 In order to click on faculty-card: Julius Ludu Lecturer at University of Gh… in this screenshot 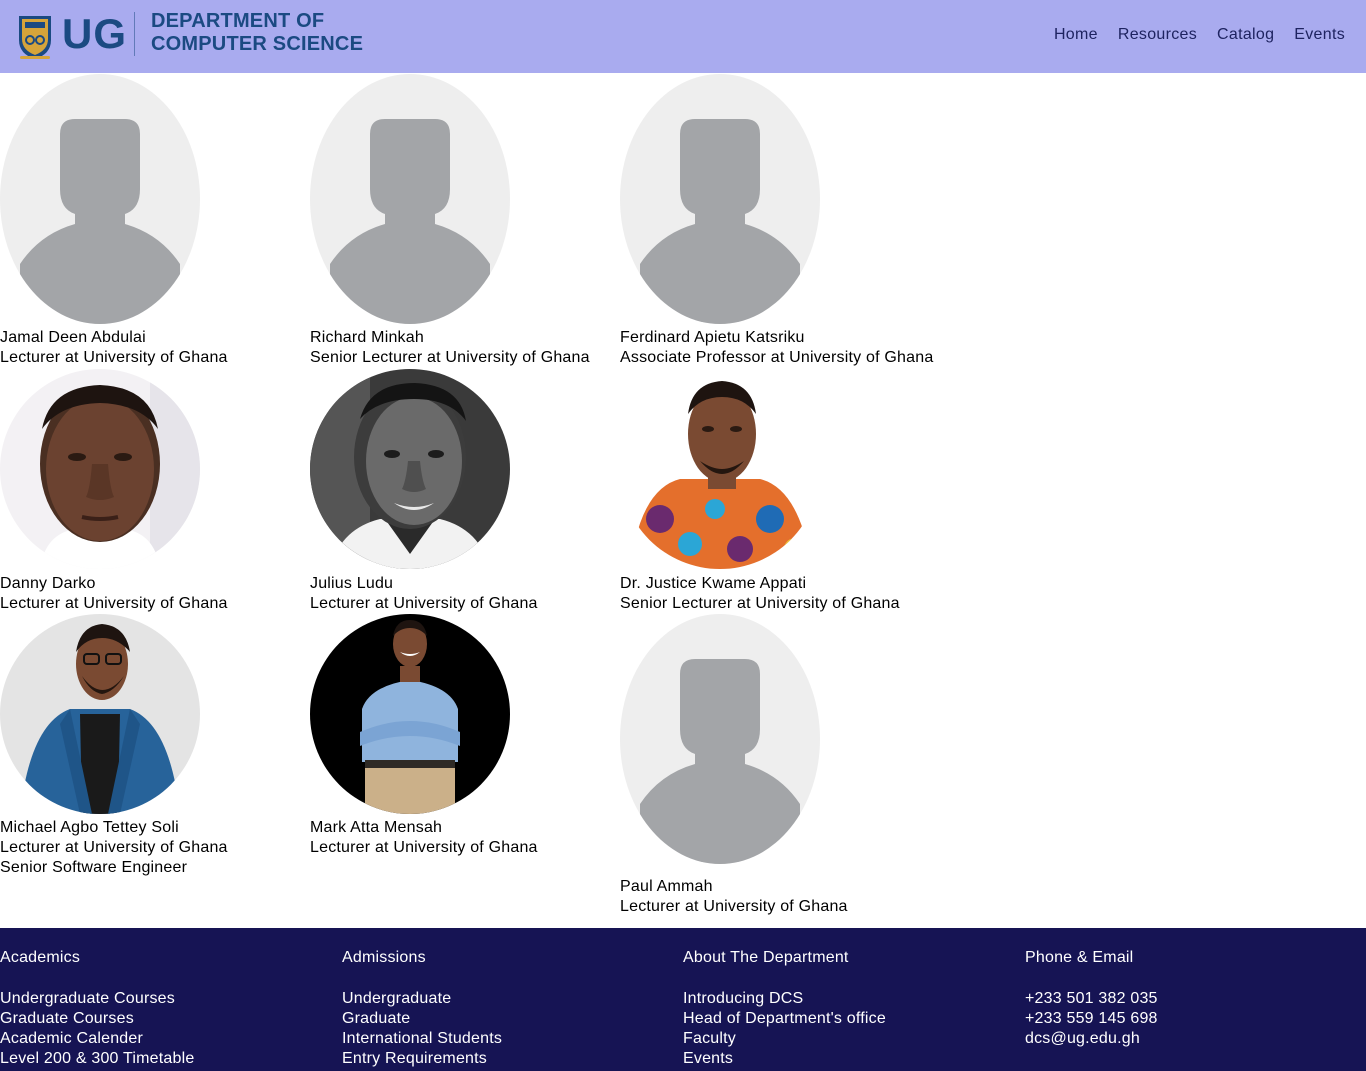, I will do `click(465, 491)`.